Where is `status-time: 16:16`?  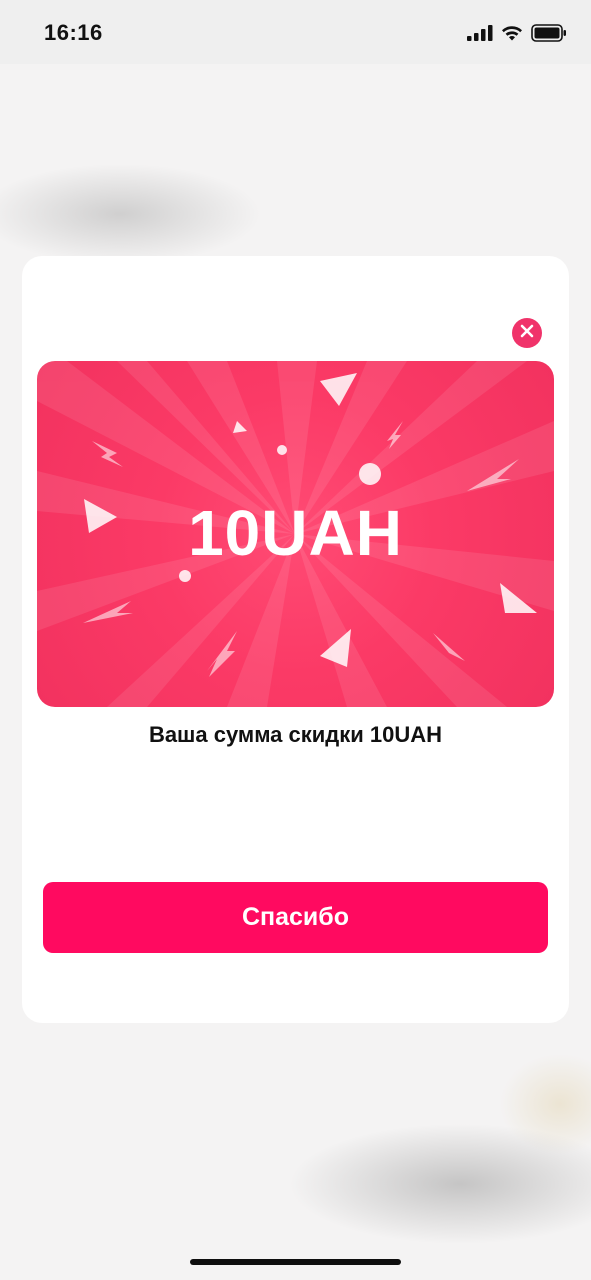
status-time: 16:16 is located at coordinates (73, 32).